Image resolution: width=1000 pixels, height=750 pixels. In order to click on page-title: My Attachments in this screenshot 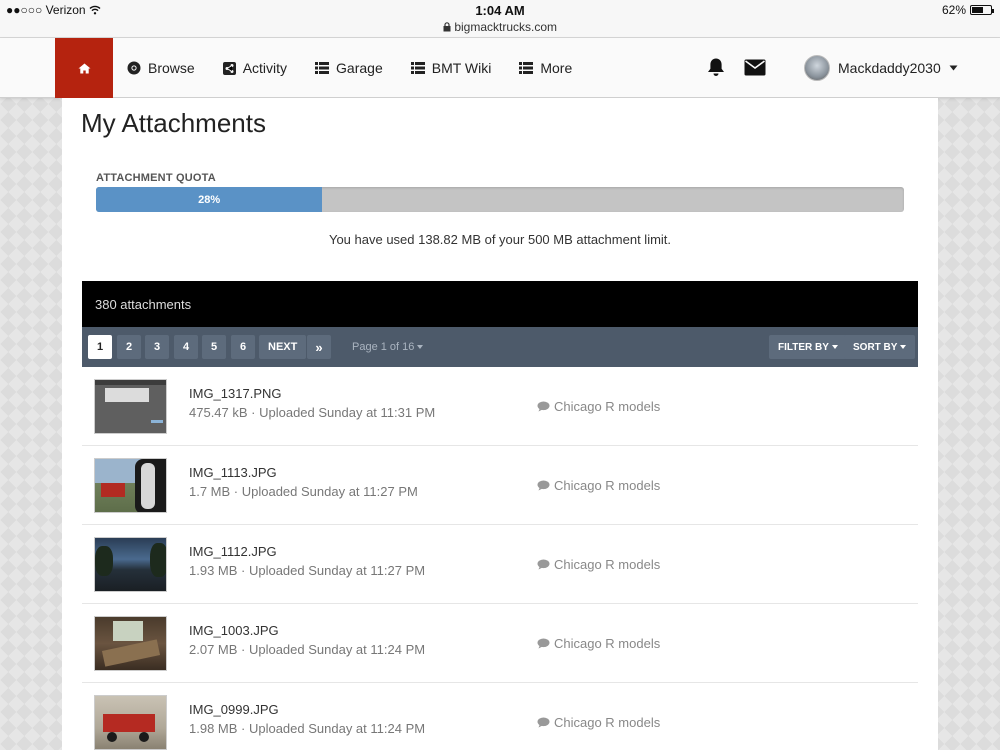, I will do `click(173, 123)`.